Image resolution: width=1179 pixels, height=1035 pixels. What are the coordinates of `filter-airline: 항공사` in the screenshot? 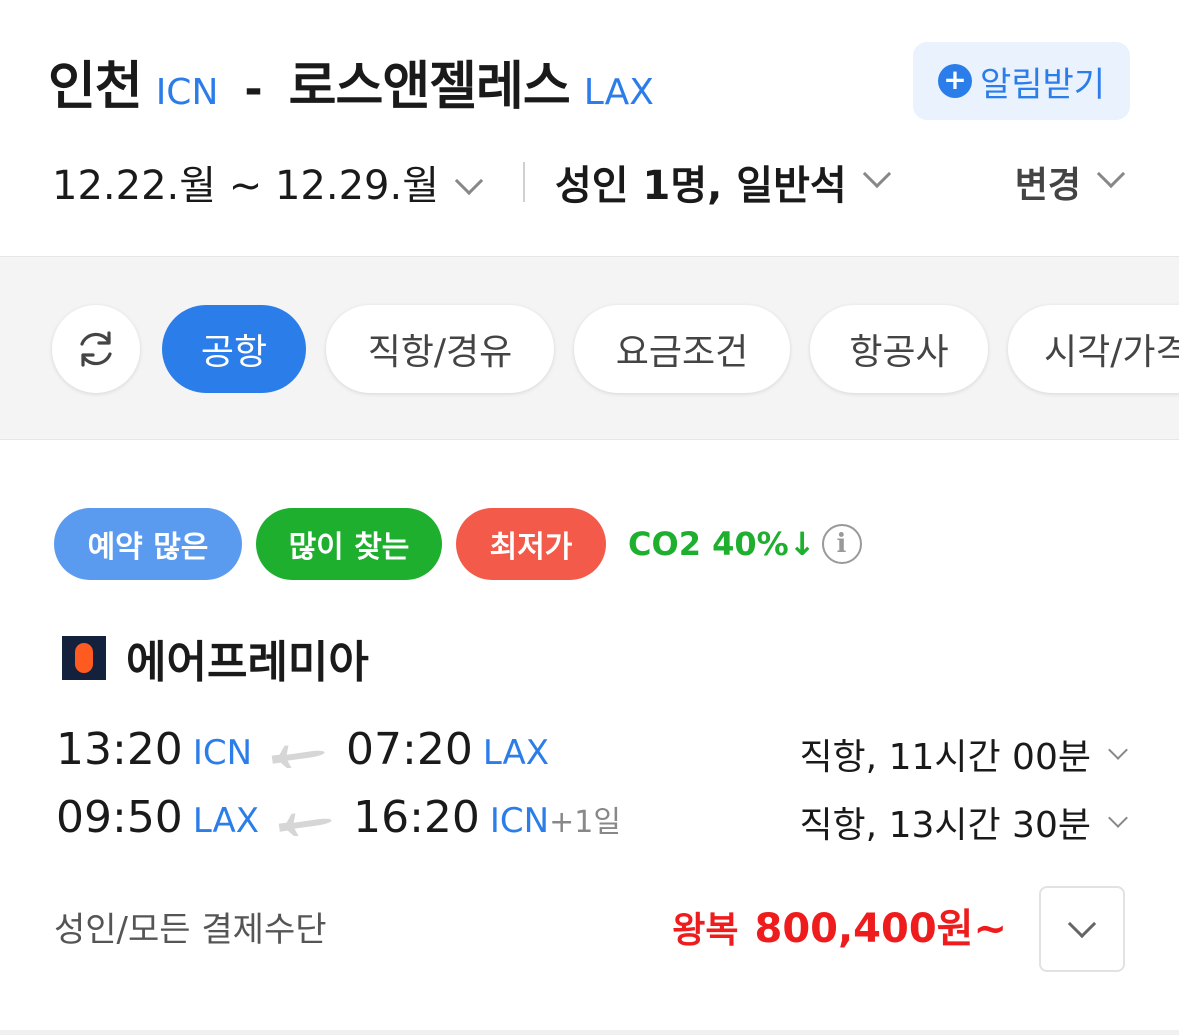 It's located at (899, 349).